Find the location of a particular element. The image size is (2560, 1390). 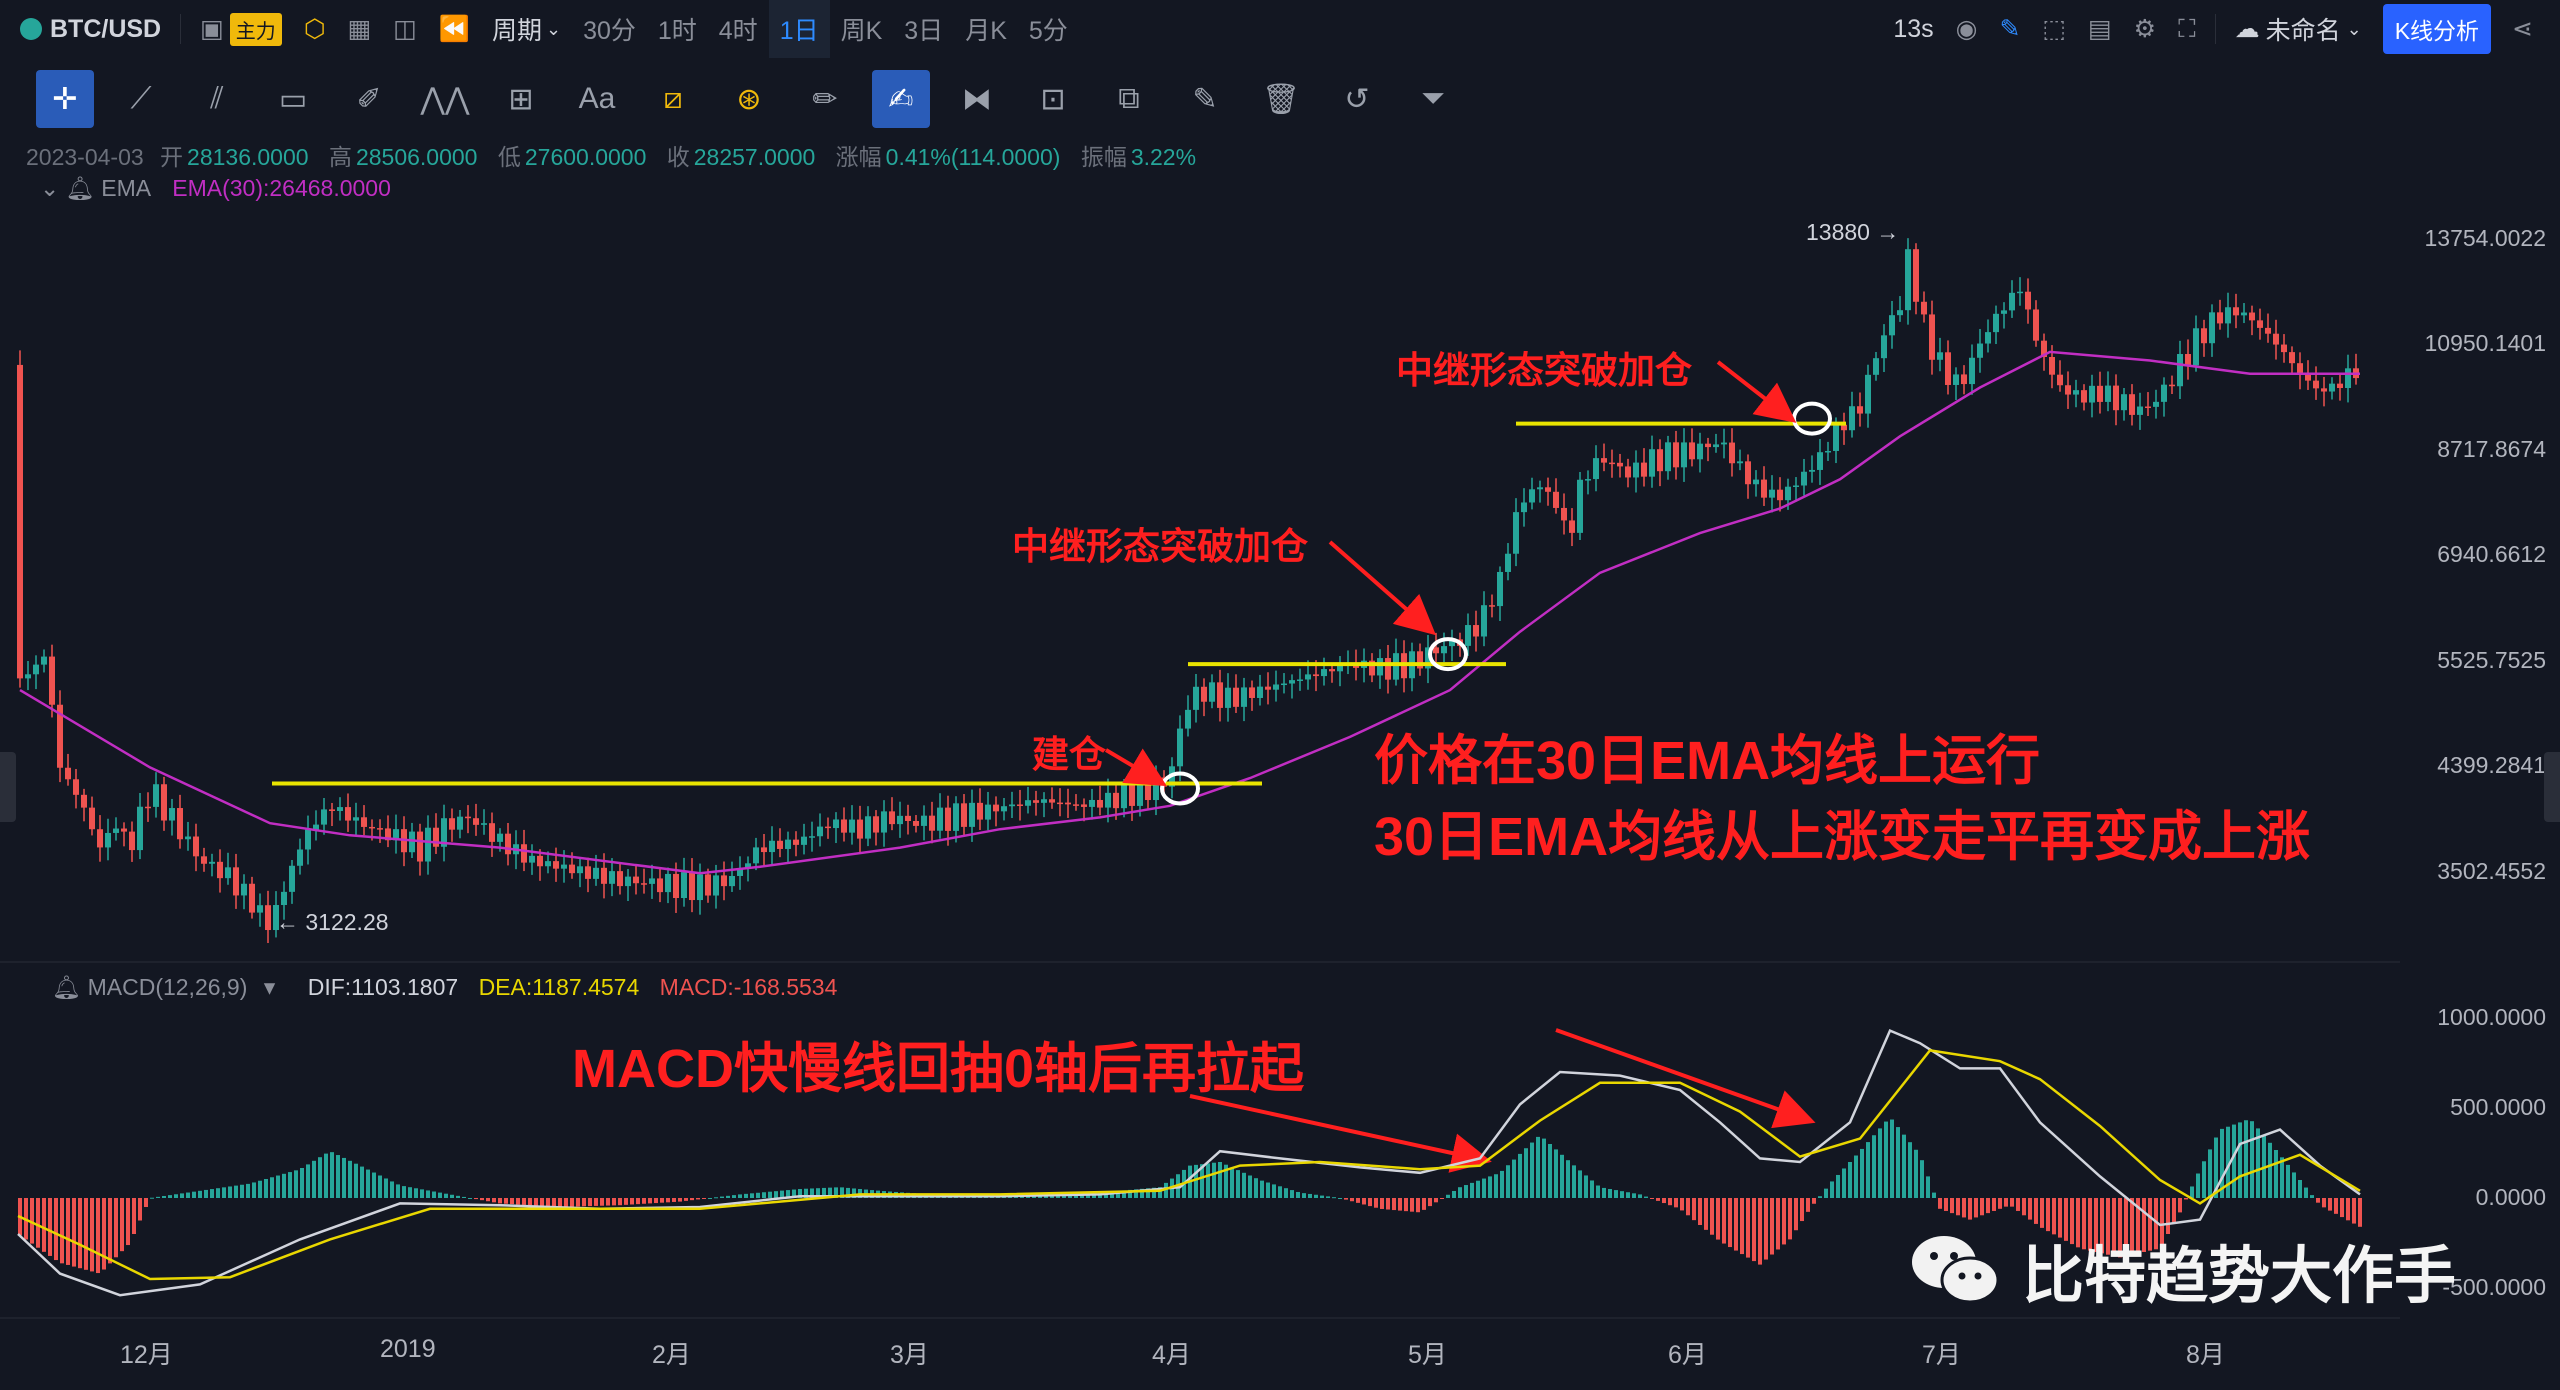

watermark: 比特趋势大作手 is located at coordinates (2183, 1270).